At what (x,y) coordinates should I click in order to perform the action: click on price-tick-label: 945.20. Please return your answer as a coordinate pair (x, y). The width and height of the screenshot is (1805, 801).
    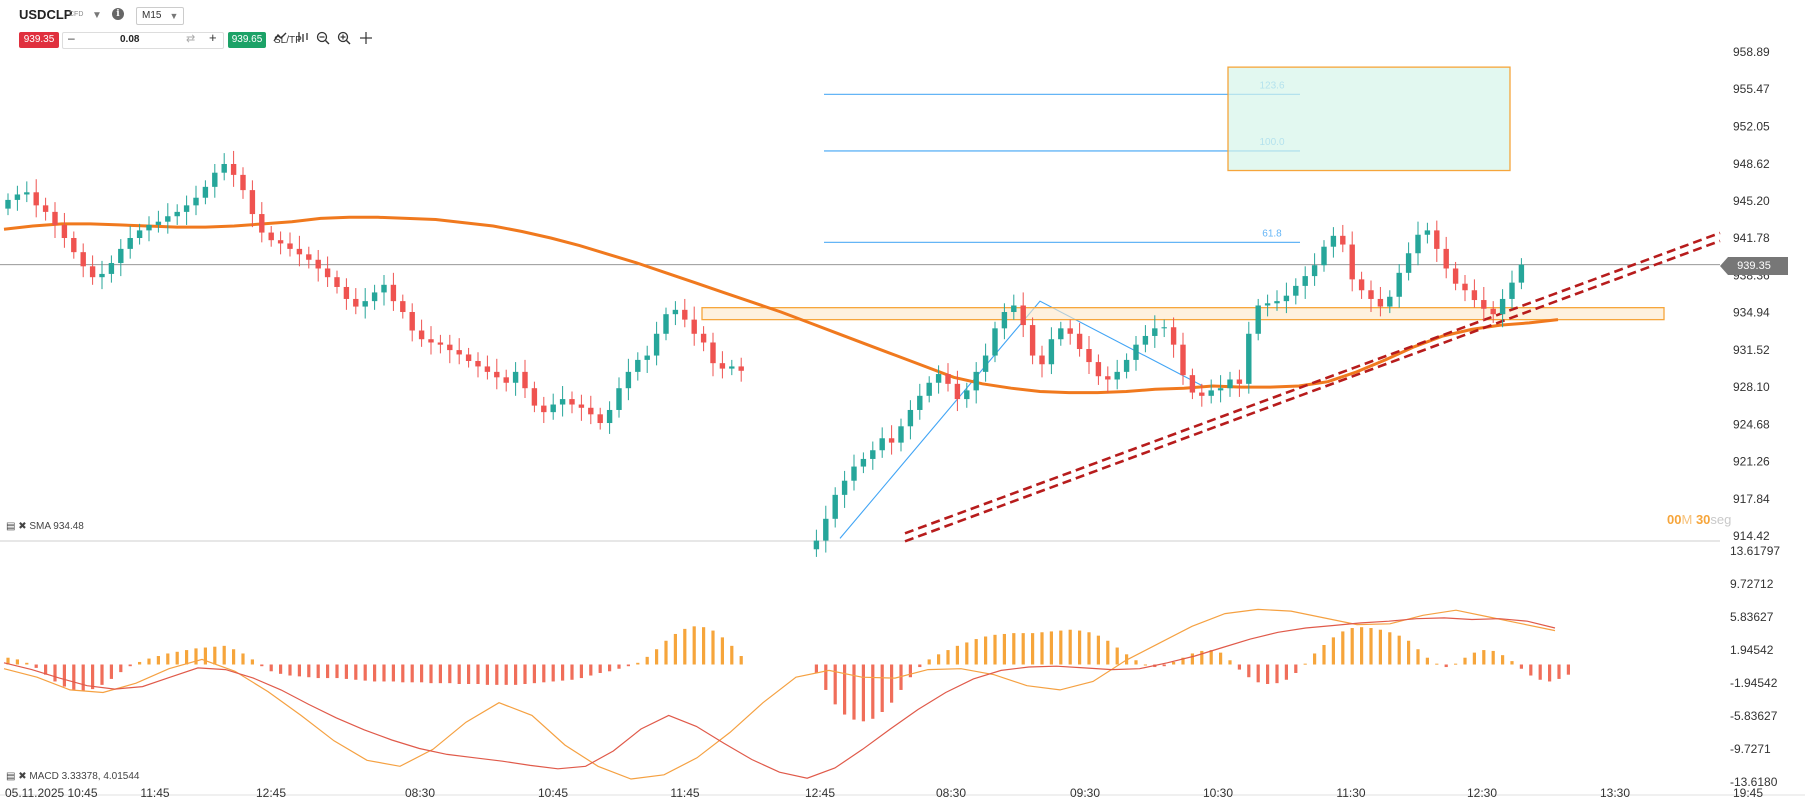
    Looking at the image, I should click on (1751, 201).